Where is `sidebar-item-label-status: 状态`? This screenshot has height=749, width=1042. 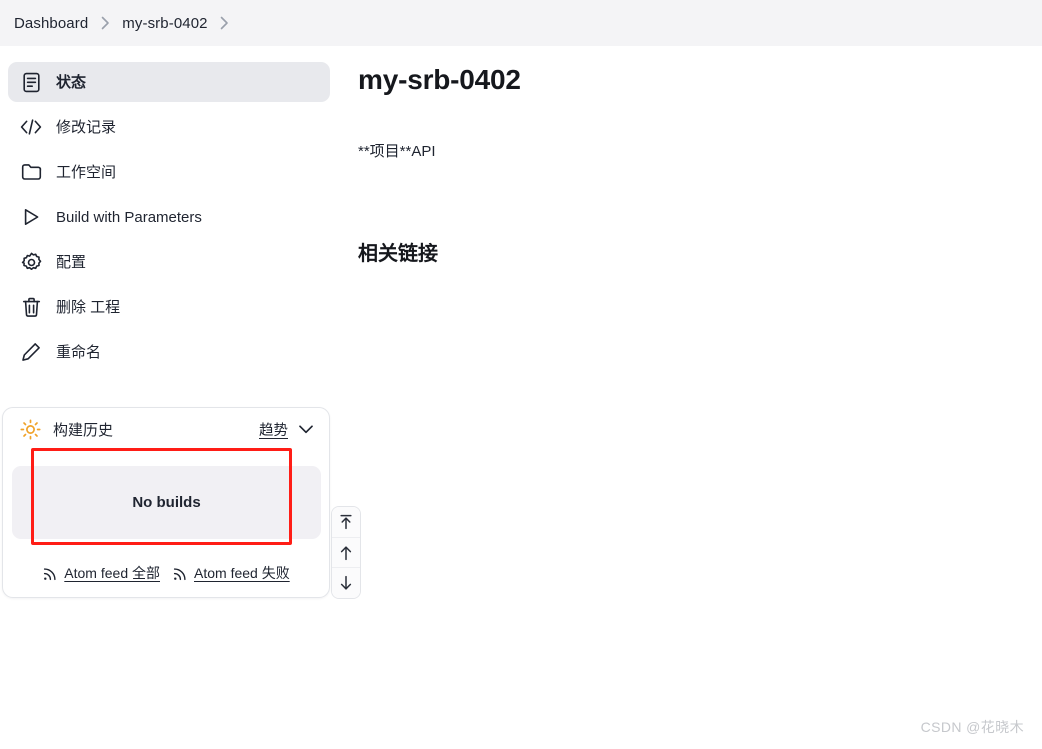 sidebar-item-label-status: 状态 is located at coordinates (71, 82).